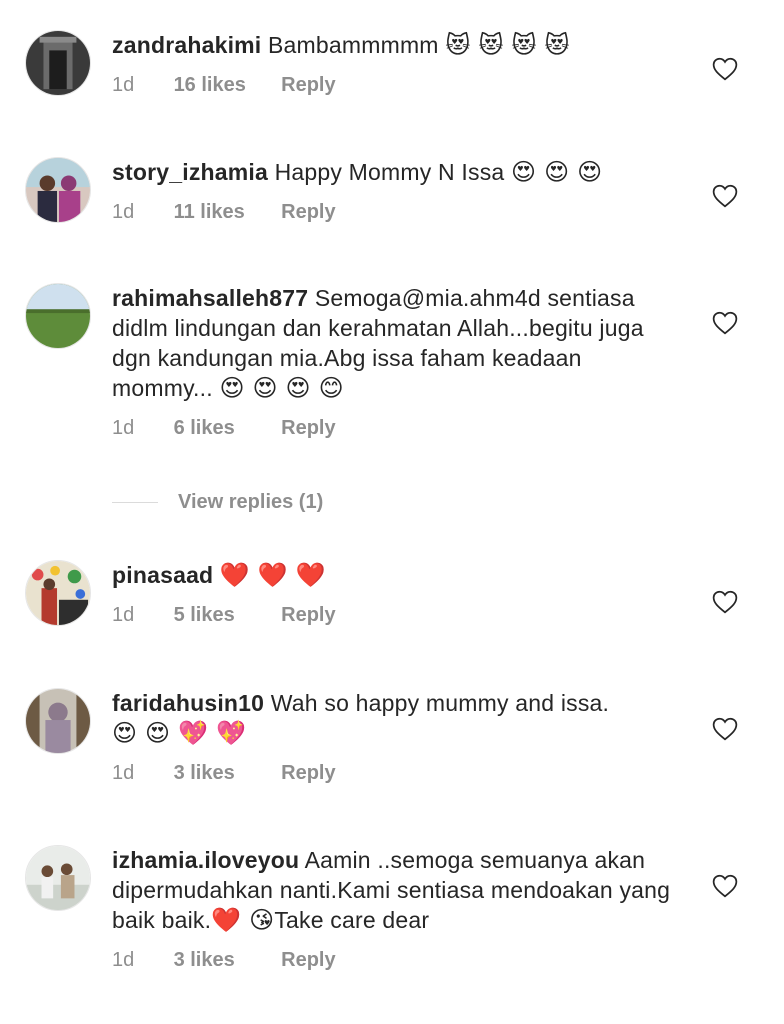  Describe the element at coordinates (205, 860) in the screenshot. I see `username: izhamia.iloveyou` at that location.